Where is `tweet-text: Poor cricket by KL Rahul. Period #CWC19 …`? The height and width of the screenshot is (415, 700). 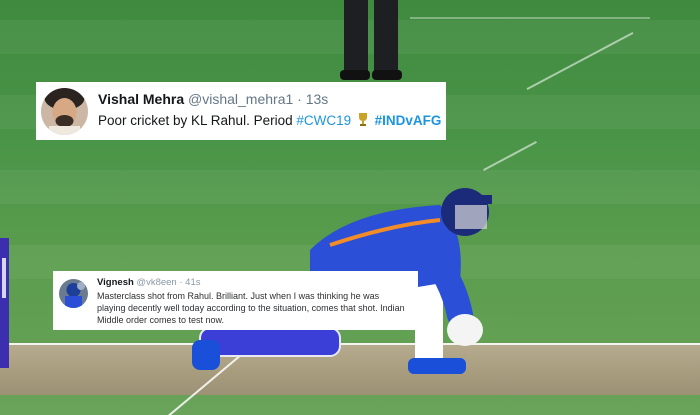
tweet-text: Poor cricket by KL Rahul. Period #CWC19 … is located at coordinates (269, 120).